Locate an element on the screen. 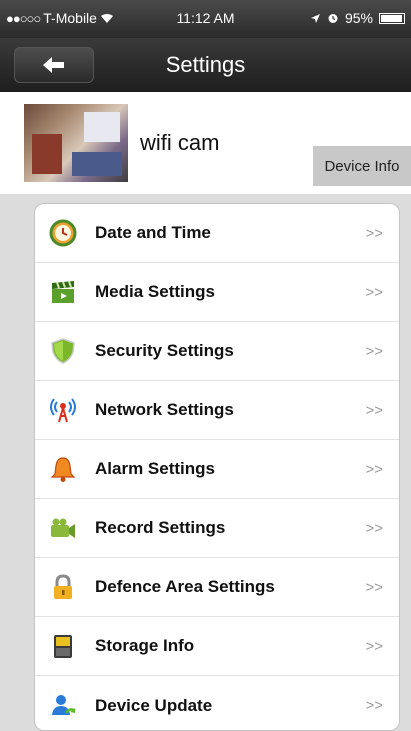  item-label: Storage Info is located at coordinates (145, 645).